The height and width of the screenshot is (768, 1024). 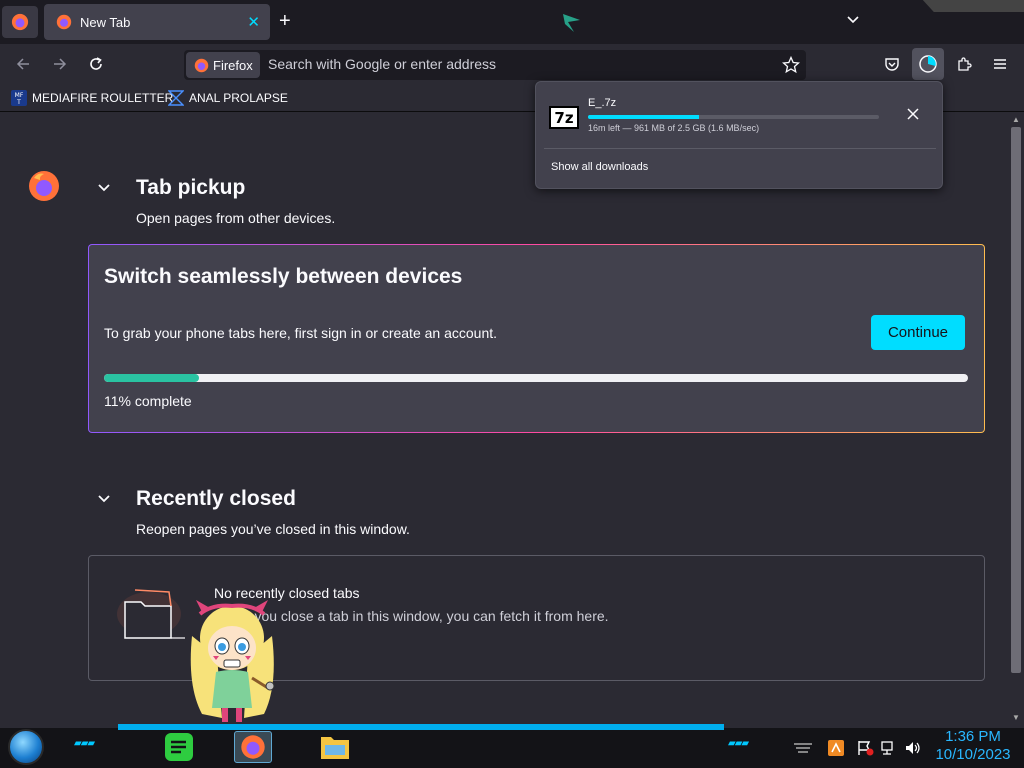 I want to click on close-icon, so click(x=913, y=114).